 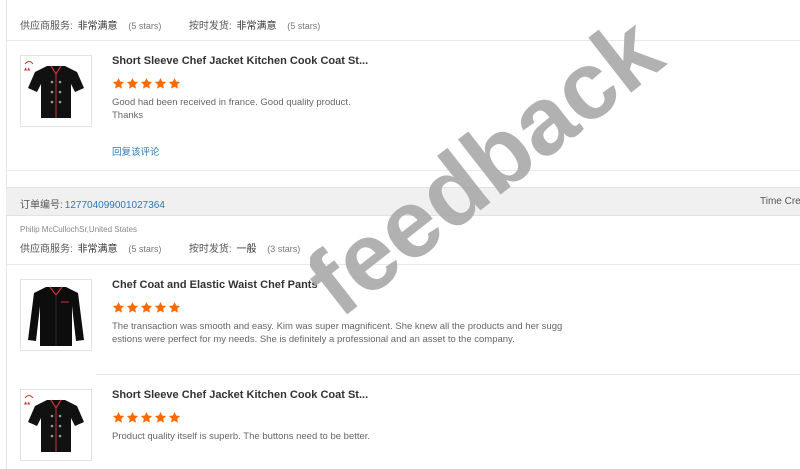 I want to click on order-header: 订单编号: 127704099001027364 Time Cre, so click(x=403, y=201).